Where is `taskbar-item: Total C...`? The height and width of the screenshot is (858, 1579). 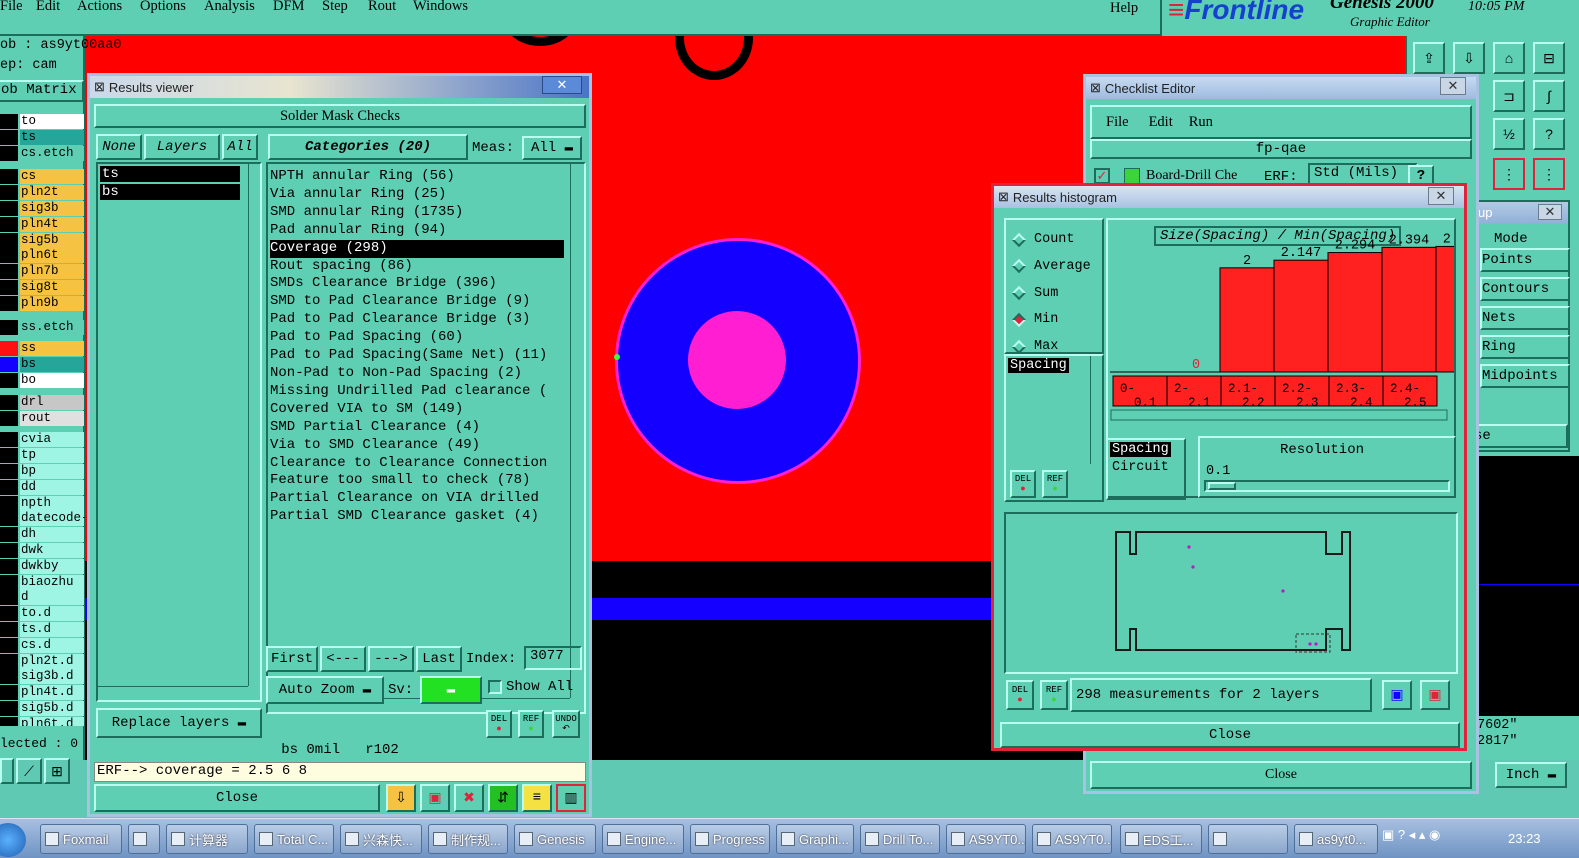 taskbar-item: Total C... is located at coordinates (294, 839).